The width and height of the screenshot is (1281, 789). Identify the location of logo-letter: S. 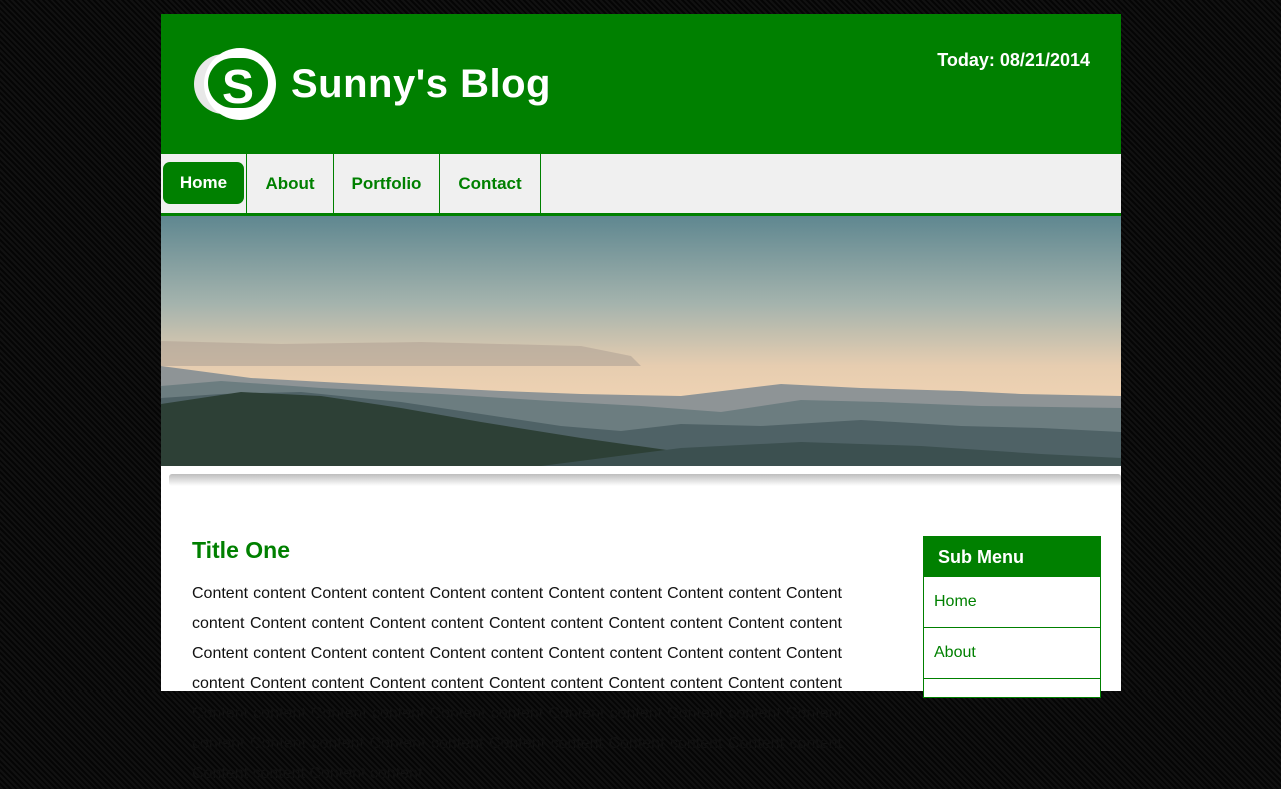
(238, 87).